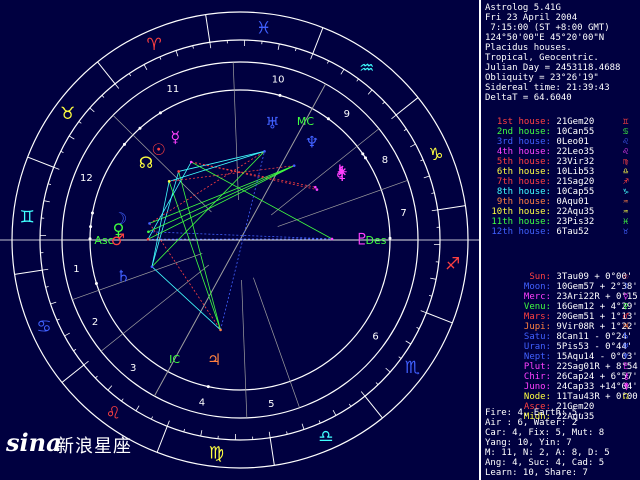 This screenshot has height=480, width=640. Describe the element at coordinates (94, 446) in the screenshot. I see `sina-logo-caption: 新浪星座` at that location.